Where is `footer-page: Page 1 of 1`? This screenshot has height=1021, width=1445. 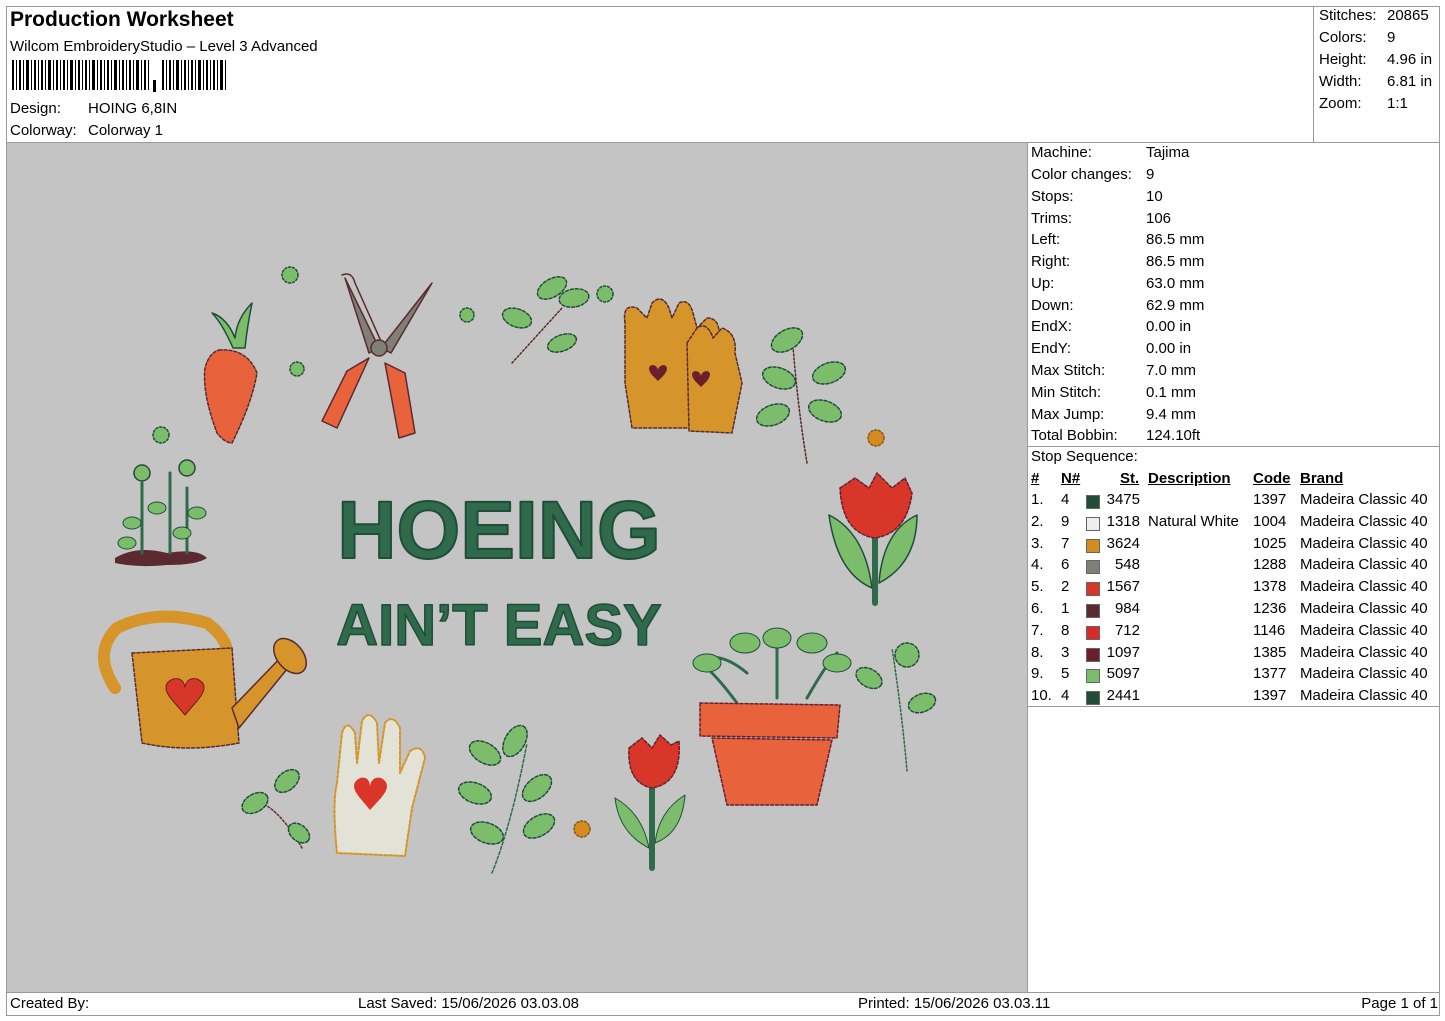
footer-page: Page 1 of 1 is located at coordinates (1399, 1003).